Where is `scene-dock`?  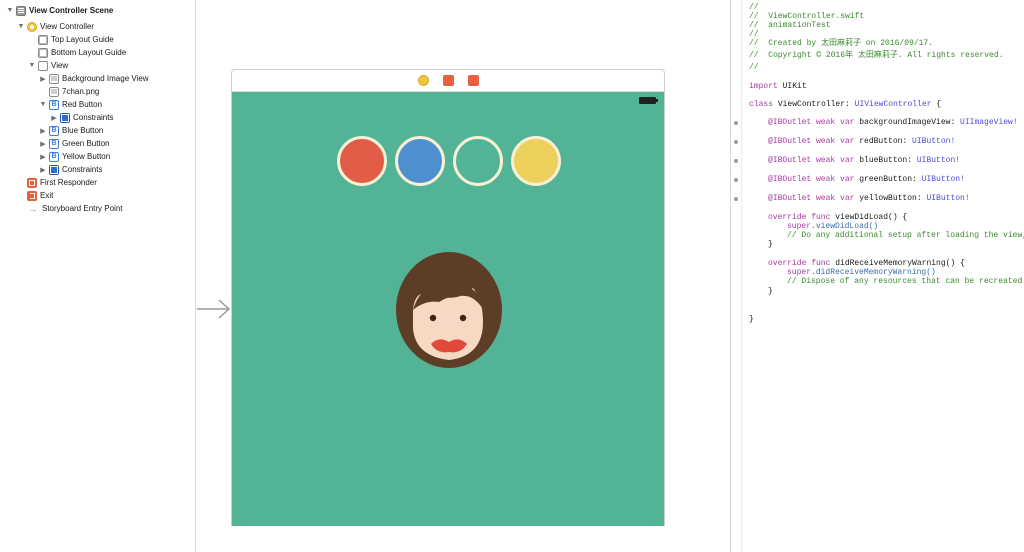 scene-dock is located at coordinates (448, 81).